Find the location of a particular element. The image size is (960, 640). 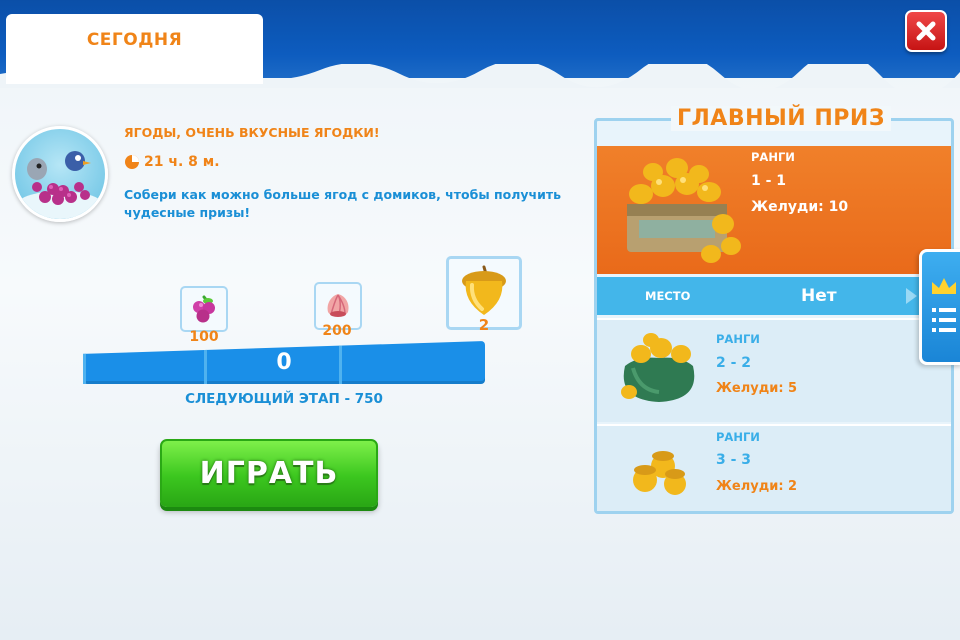

milestone-2-value: 200 is located at coordinates (337, 331).